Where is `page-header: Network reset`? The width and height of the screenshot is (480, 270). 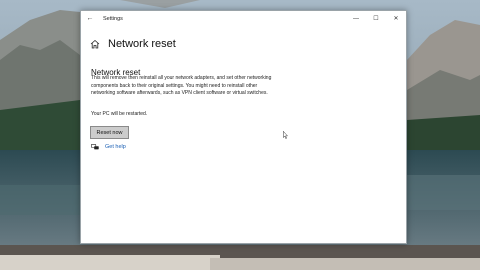
page-header: Network reset is located at coordinates (133, 44).